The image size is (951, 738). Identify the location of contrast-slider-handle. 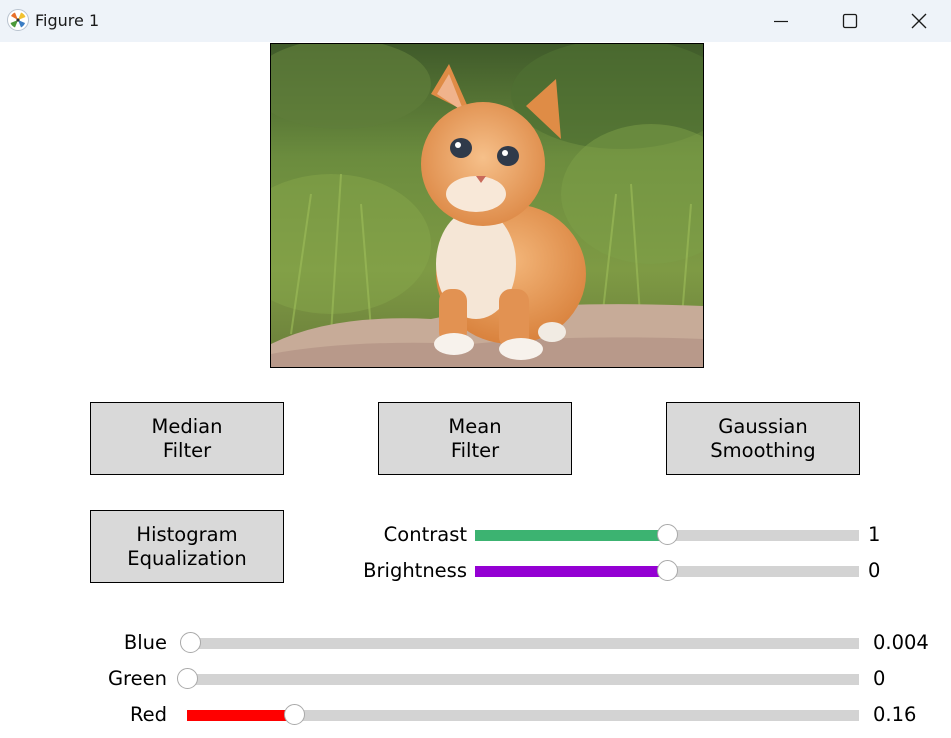
(667, 534).